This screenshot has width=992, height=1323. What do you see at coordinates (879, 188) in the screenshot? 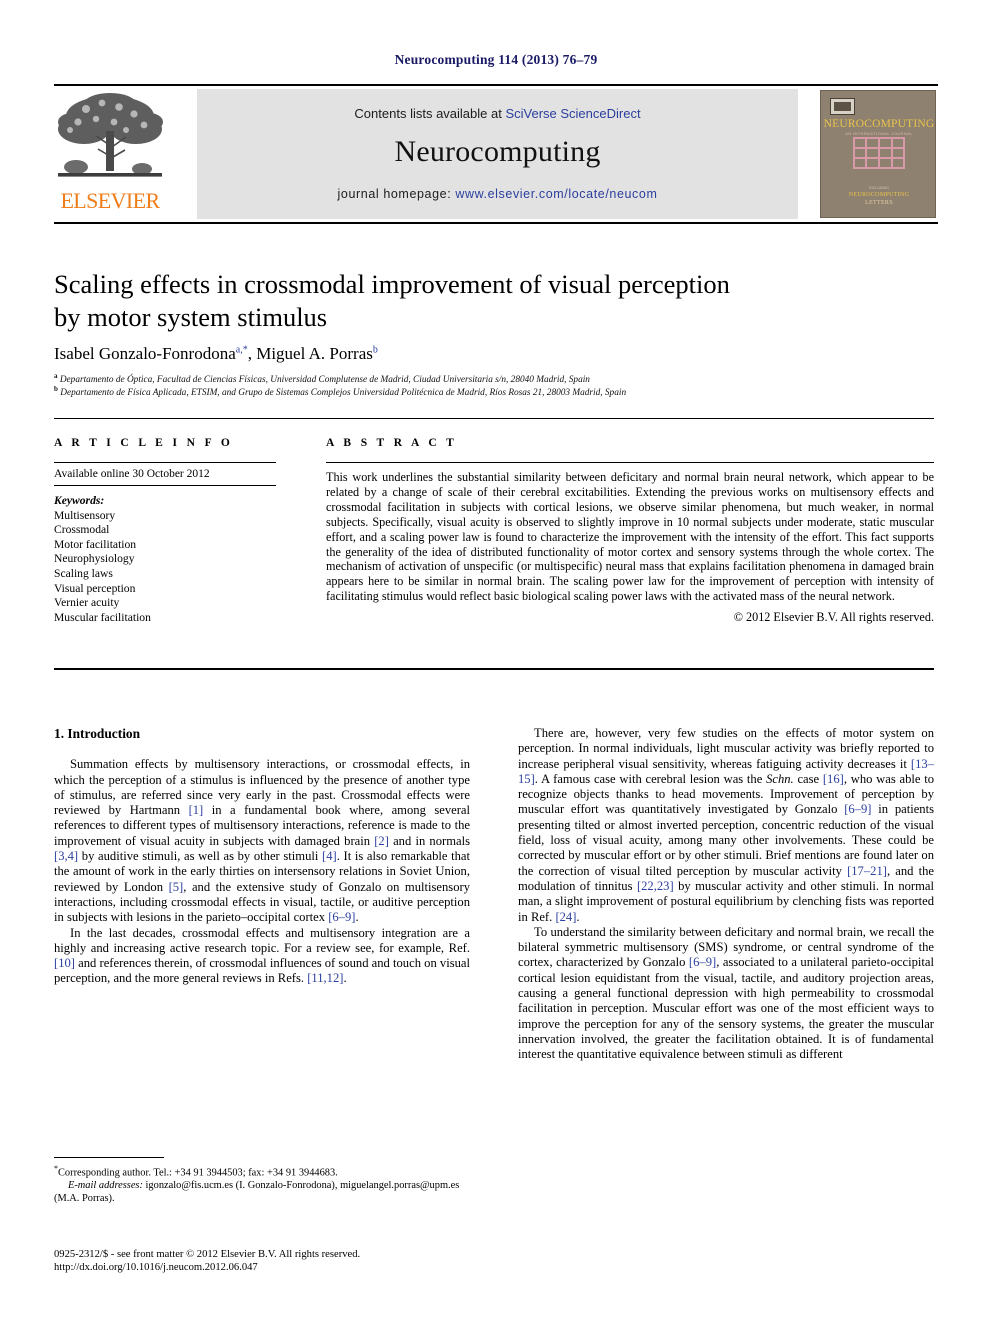
I see `cover-footer-small: INCLUDING` at bounding box center [879, 188].